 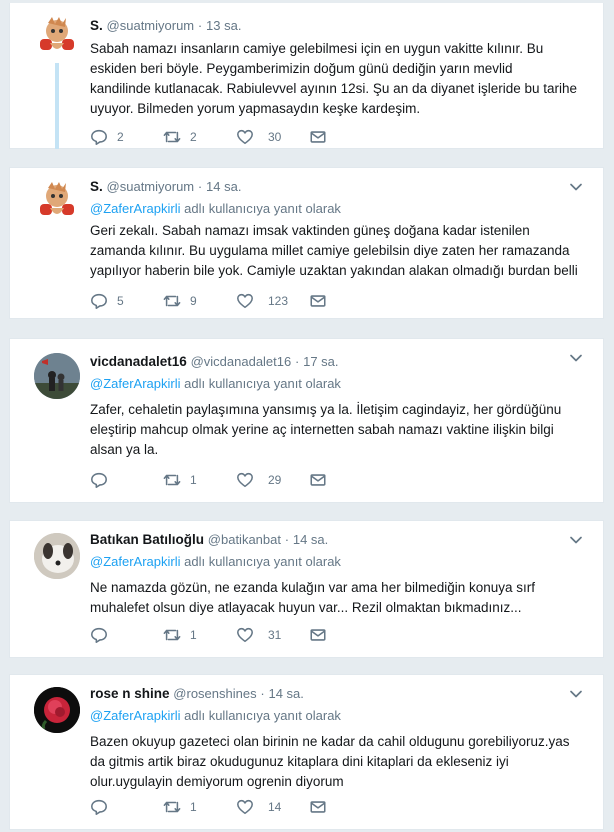 I want to click on tweet-actions: 2 2 30, so click(x=236, y=137).